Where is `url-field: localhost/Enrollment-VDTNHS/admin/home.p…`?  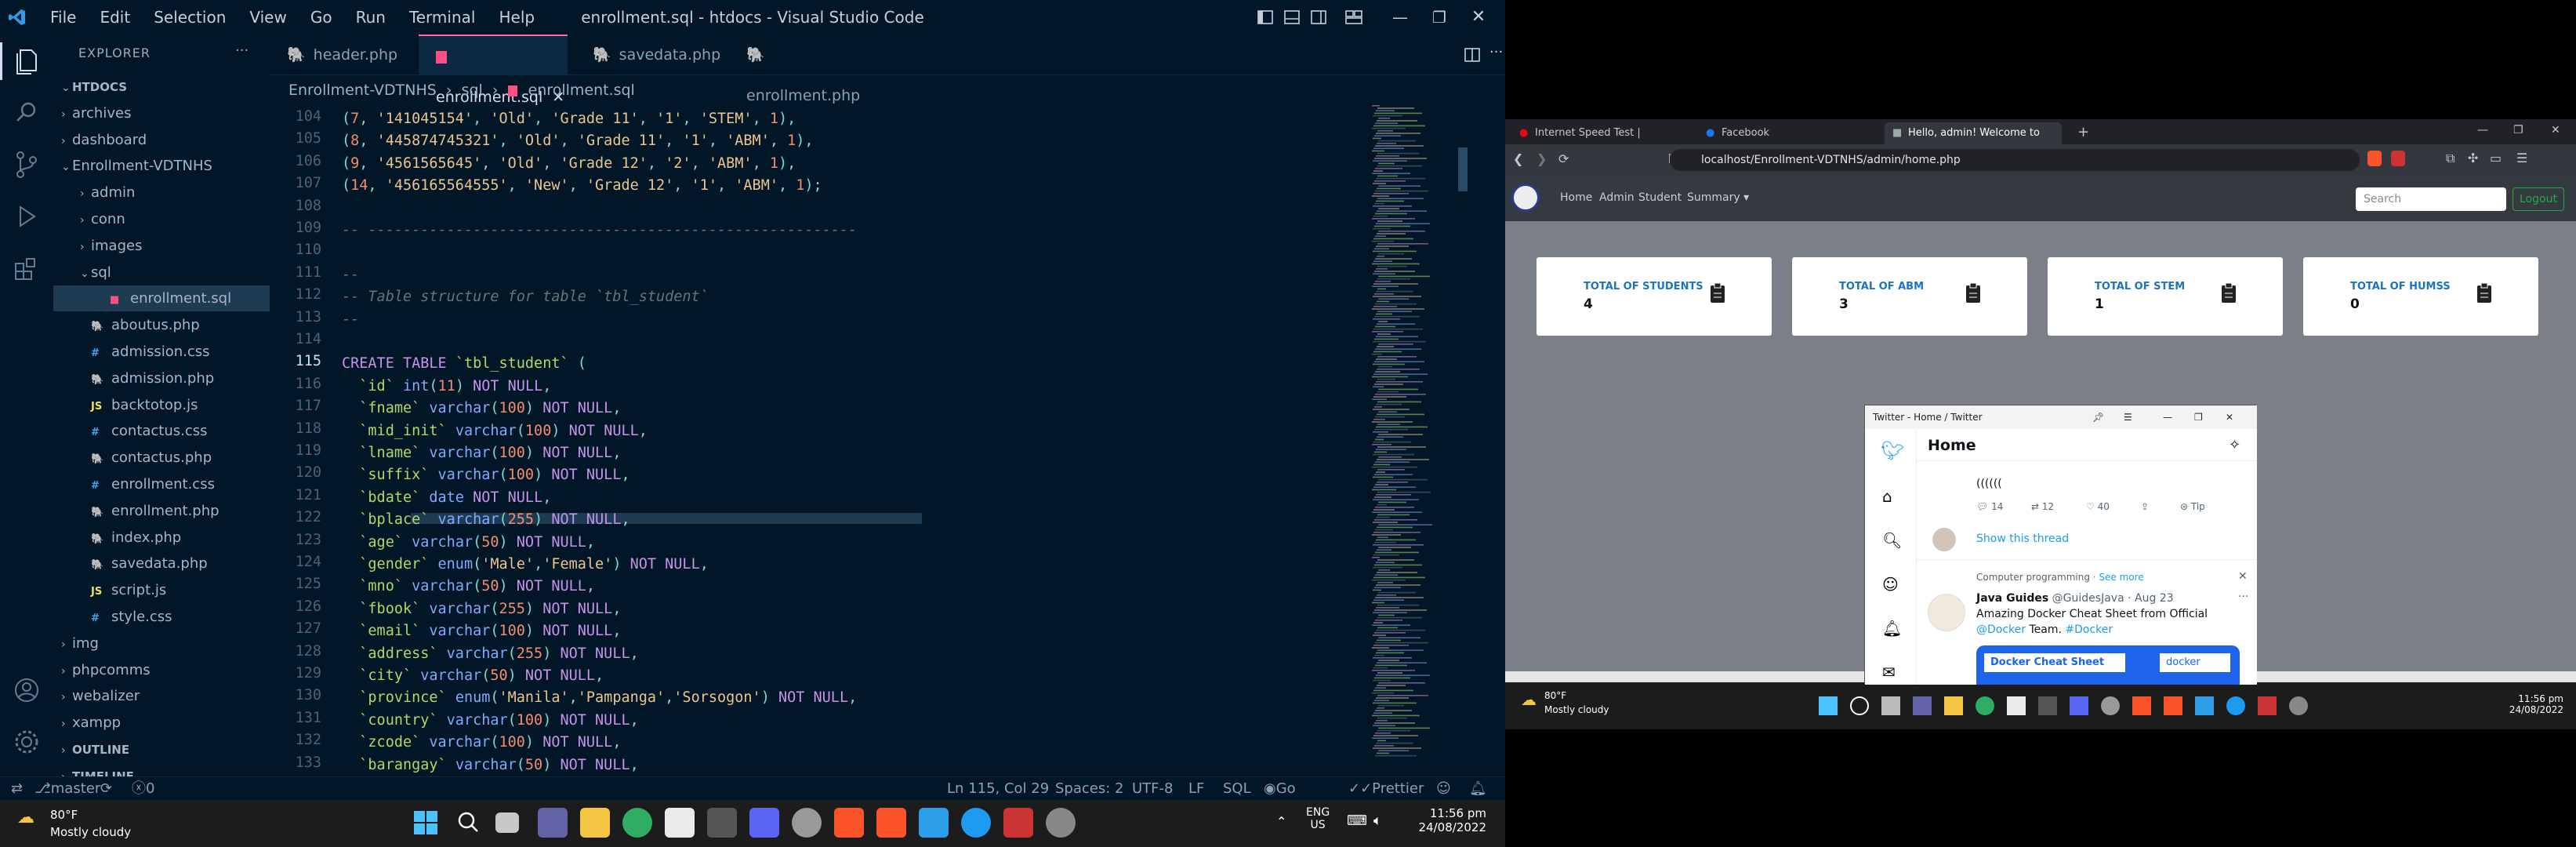 url-field: localhost/Enrollment-VDTNHS/admin/home.p… is located at coordinates (2015, 160).